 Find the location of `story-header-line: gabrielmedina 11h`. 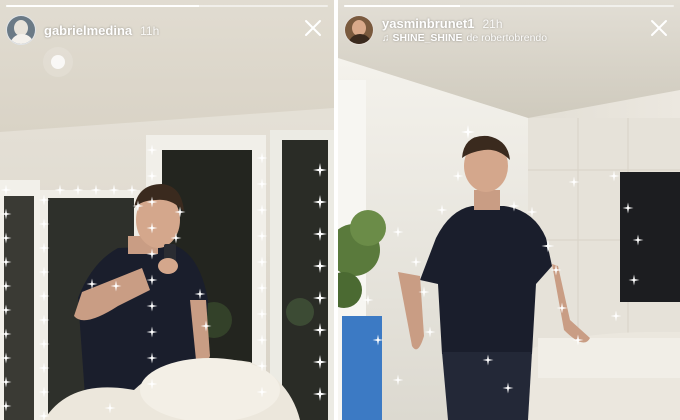

story-header-line: gabrielmedina 11h is located at coordinates (101, 30).